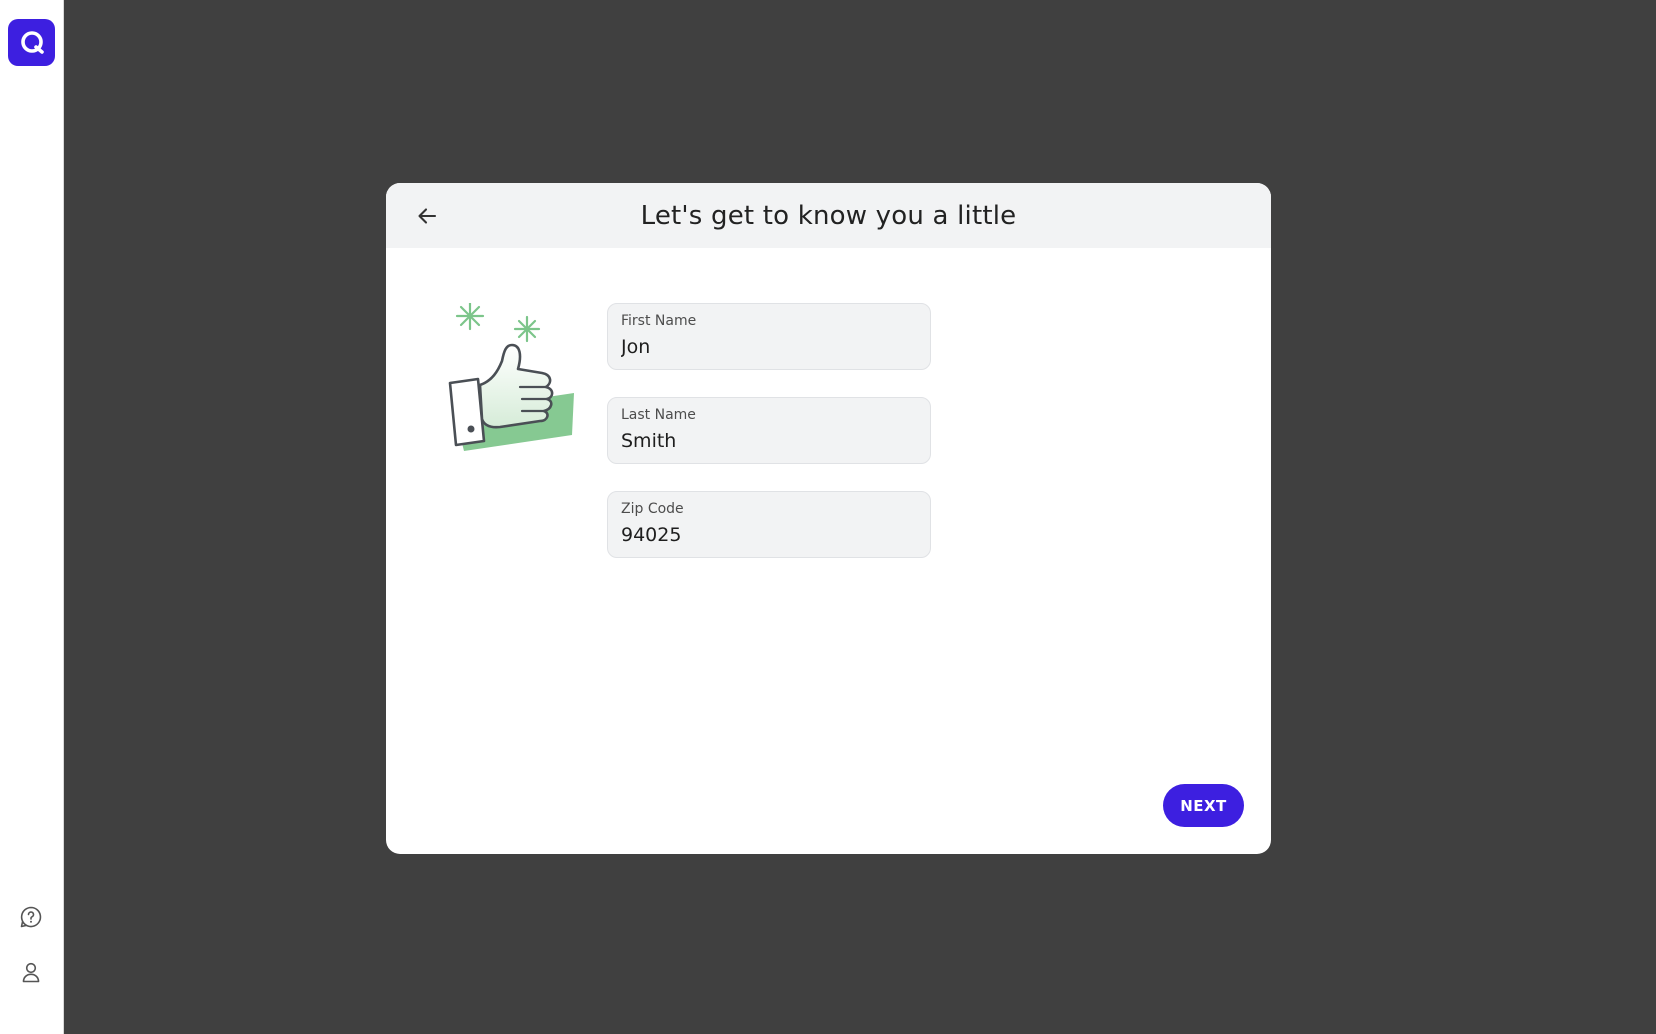 Image resolution: width=1656 pixels, height=1034 pixels. I want to click on zip-code-input, so click(768, 535).